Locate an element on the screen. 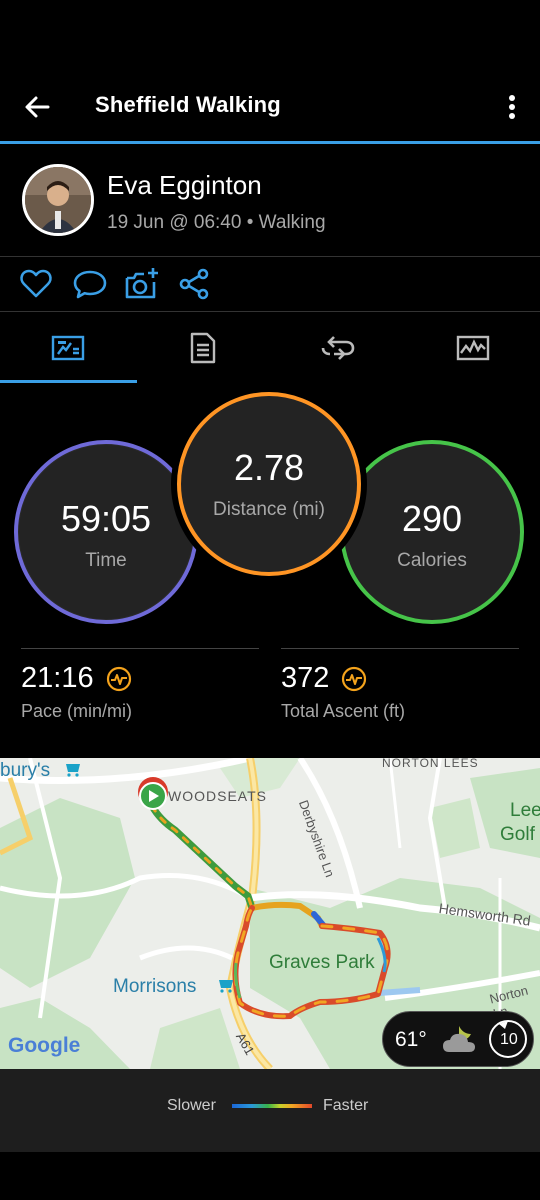 The height and width of the screenshot is (1200, 540). distance-value: 2.78 is located at coordinates (269, 467).